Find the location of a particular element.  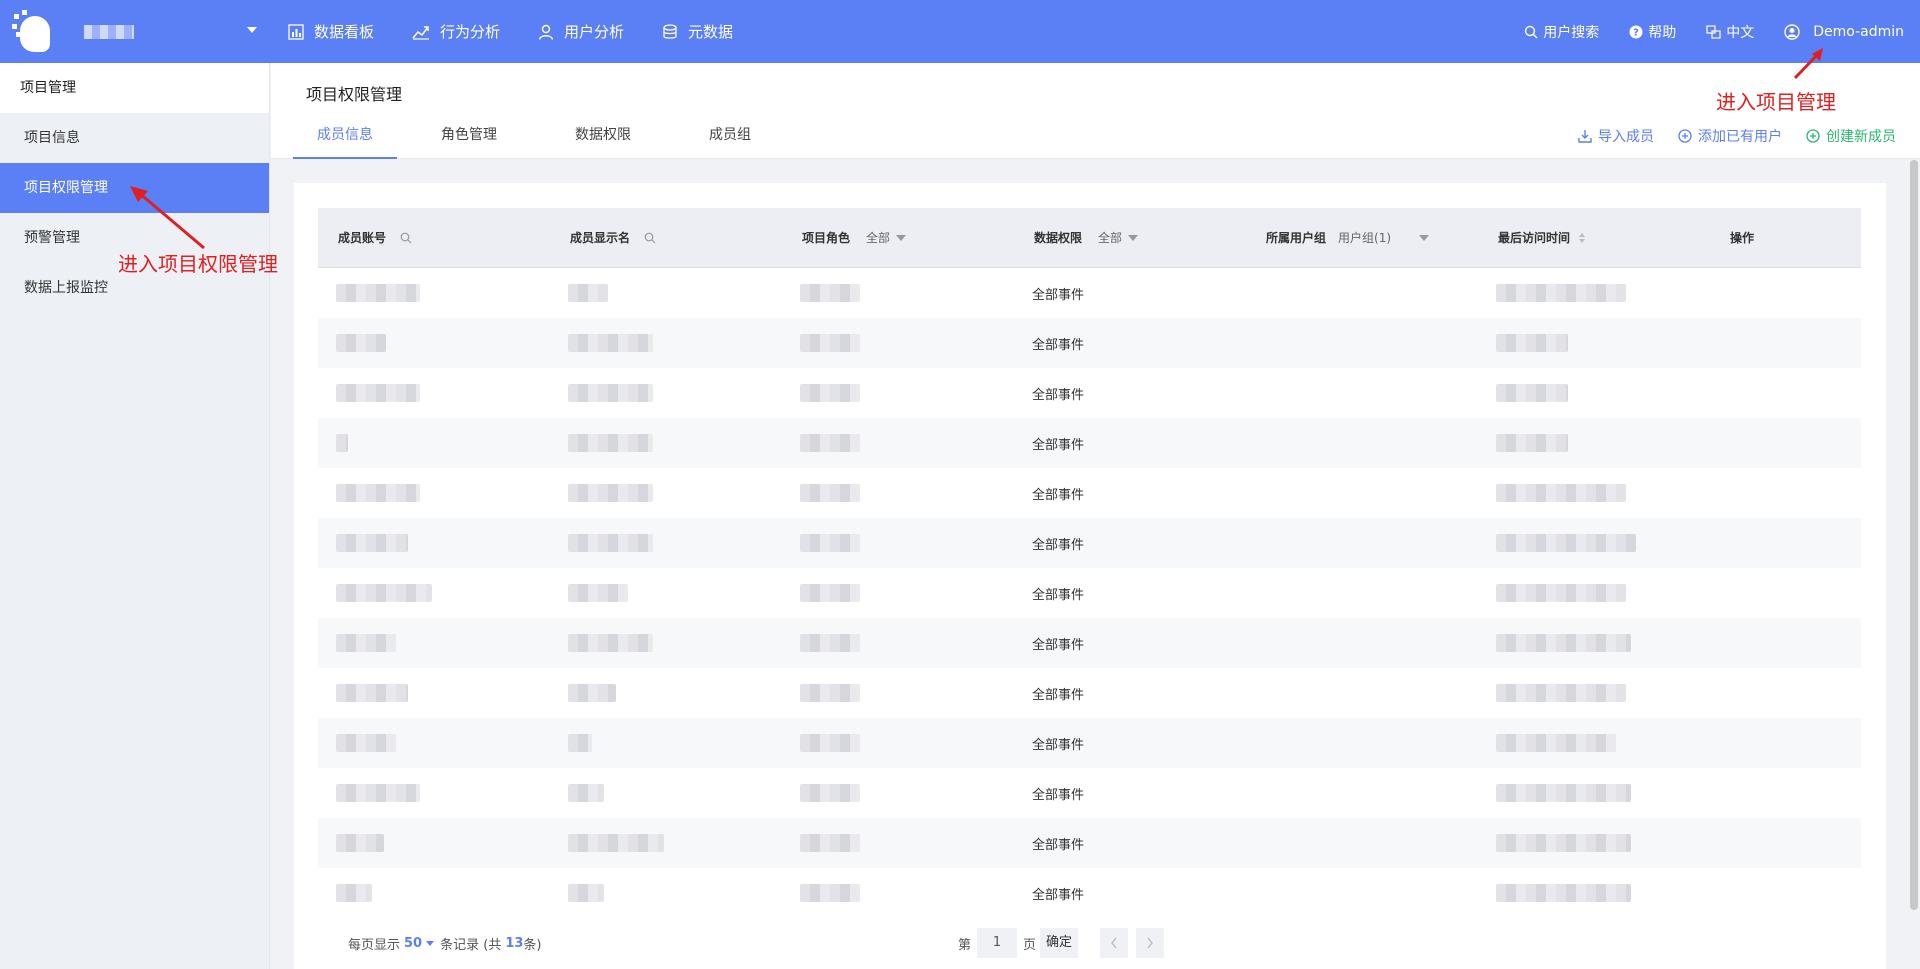

tab-role-management: 角色管理 is located at coordinates (469, 136).